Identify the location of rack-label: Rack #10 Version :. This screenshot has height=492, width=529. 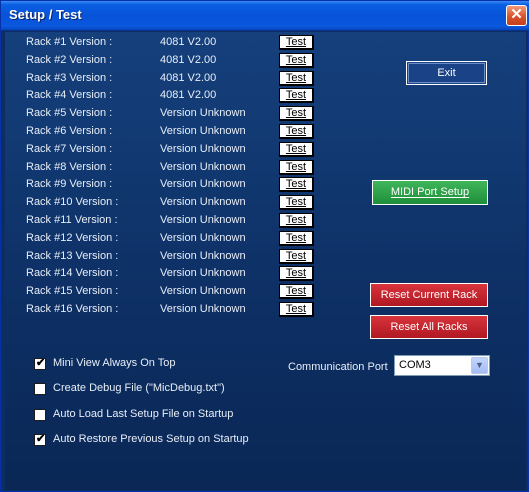
(72, 202).